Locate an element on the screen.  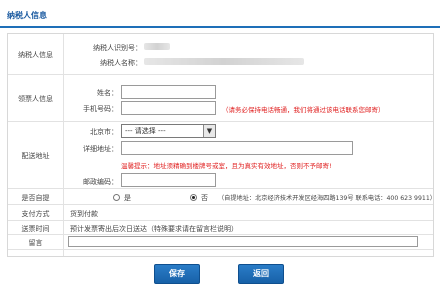
recipient-section-label: 领票人信息 is located at coordinates (35, 99).